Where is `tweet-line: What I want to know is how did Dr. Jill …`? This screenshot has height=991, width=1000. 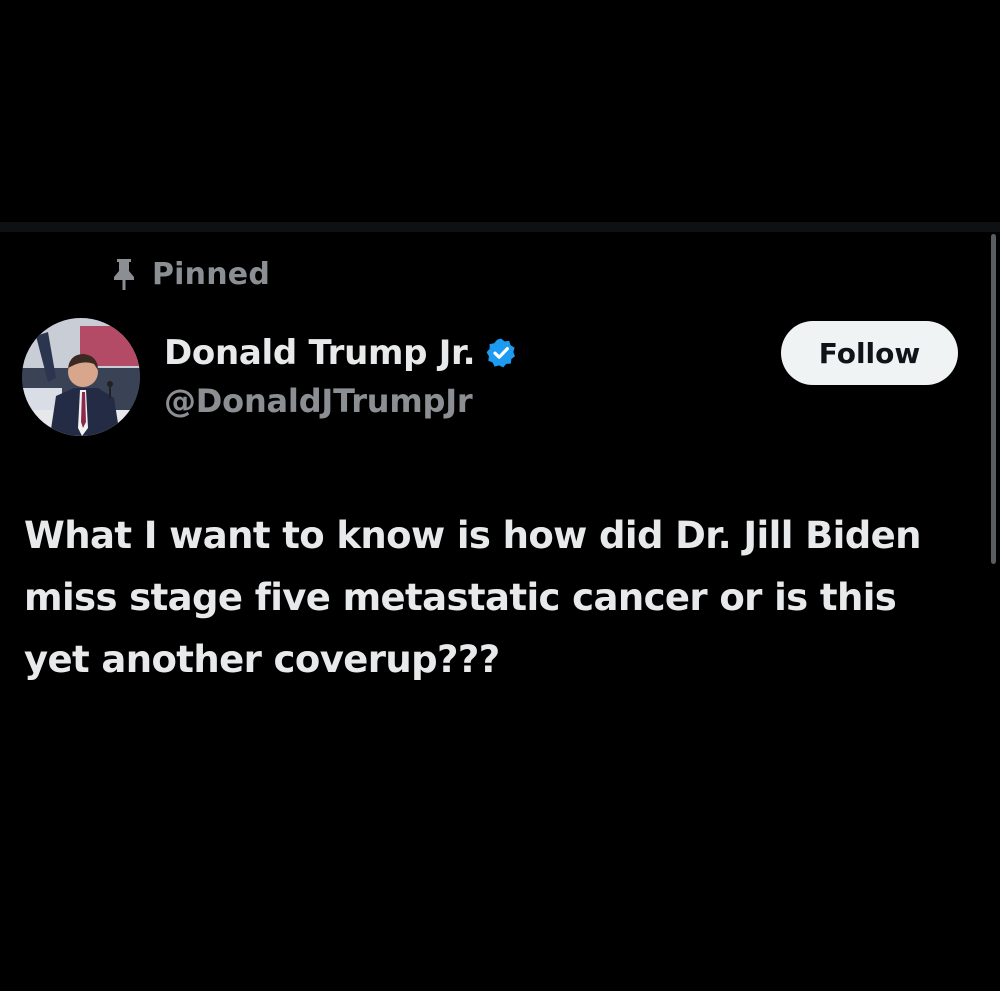
tweet-line: What I want to know is how did Dr. Jill … is located at coordinates (472, 535).